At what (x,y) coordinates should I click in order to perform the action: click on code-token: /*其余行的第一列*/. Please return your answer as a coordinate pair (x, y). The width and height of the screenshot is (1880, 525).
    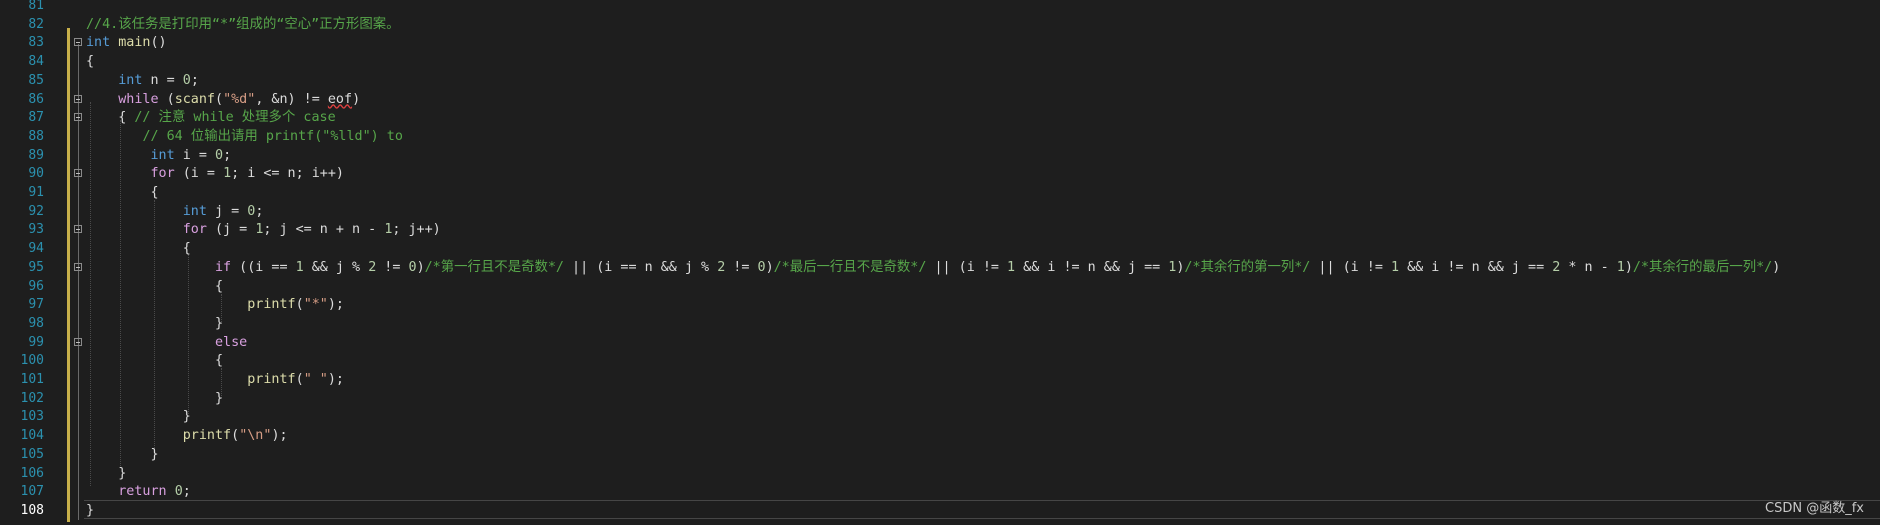
    Looking at the image, I should click on (1247, 267).